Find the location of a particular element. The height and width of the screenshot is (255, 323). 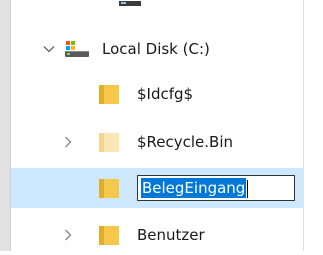

tree-item-label: Benutzer is located at coordinates (171, 235).